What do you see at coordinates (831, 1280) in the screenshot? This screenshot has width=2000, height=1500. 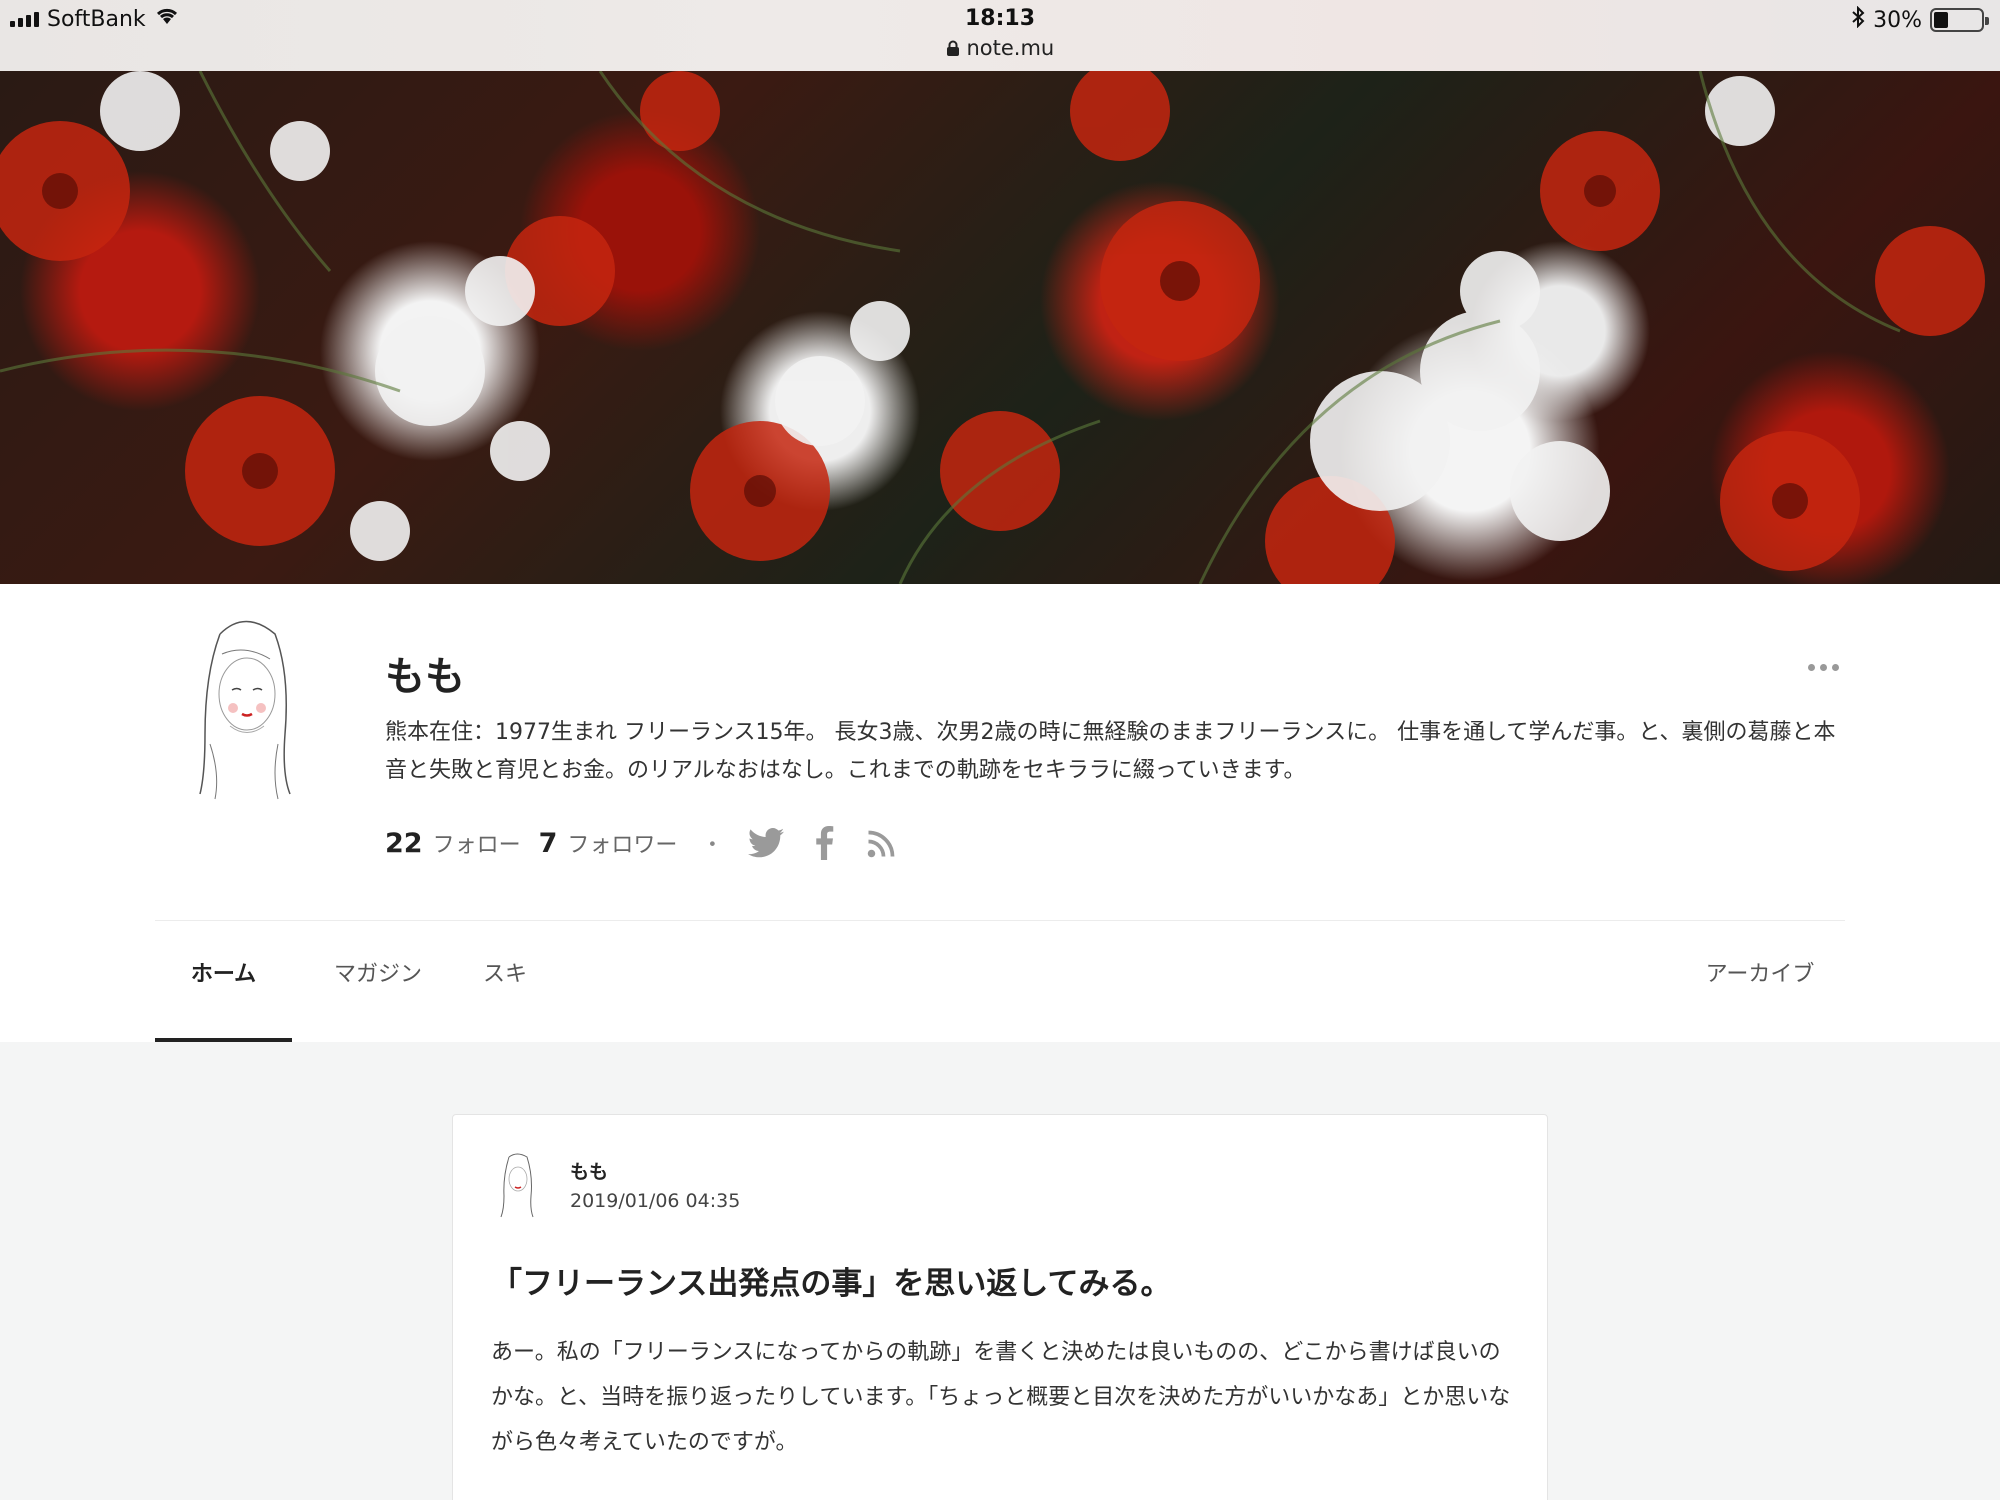 I see `post-title: 「フリーランス出発点の事」を思い返してみる。` at bounding box center [831, 1280].